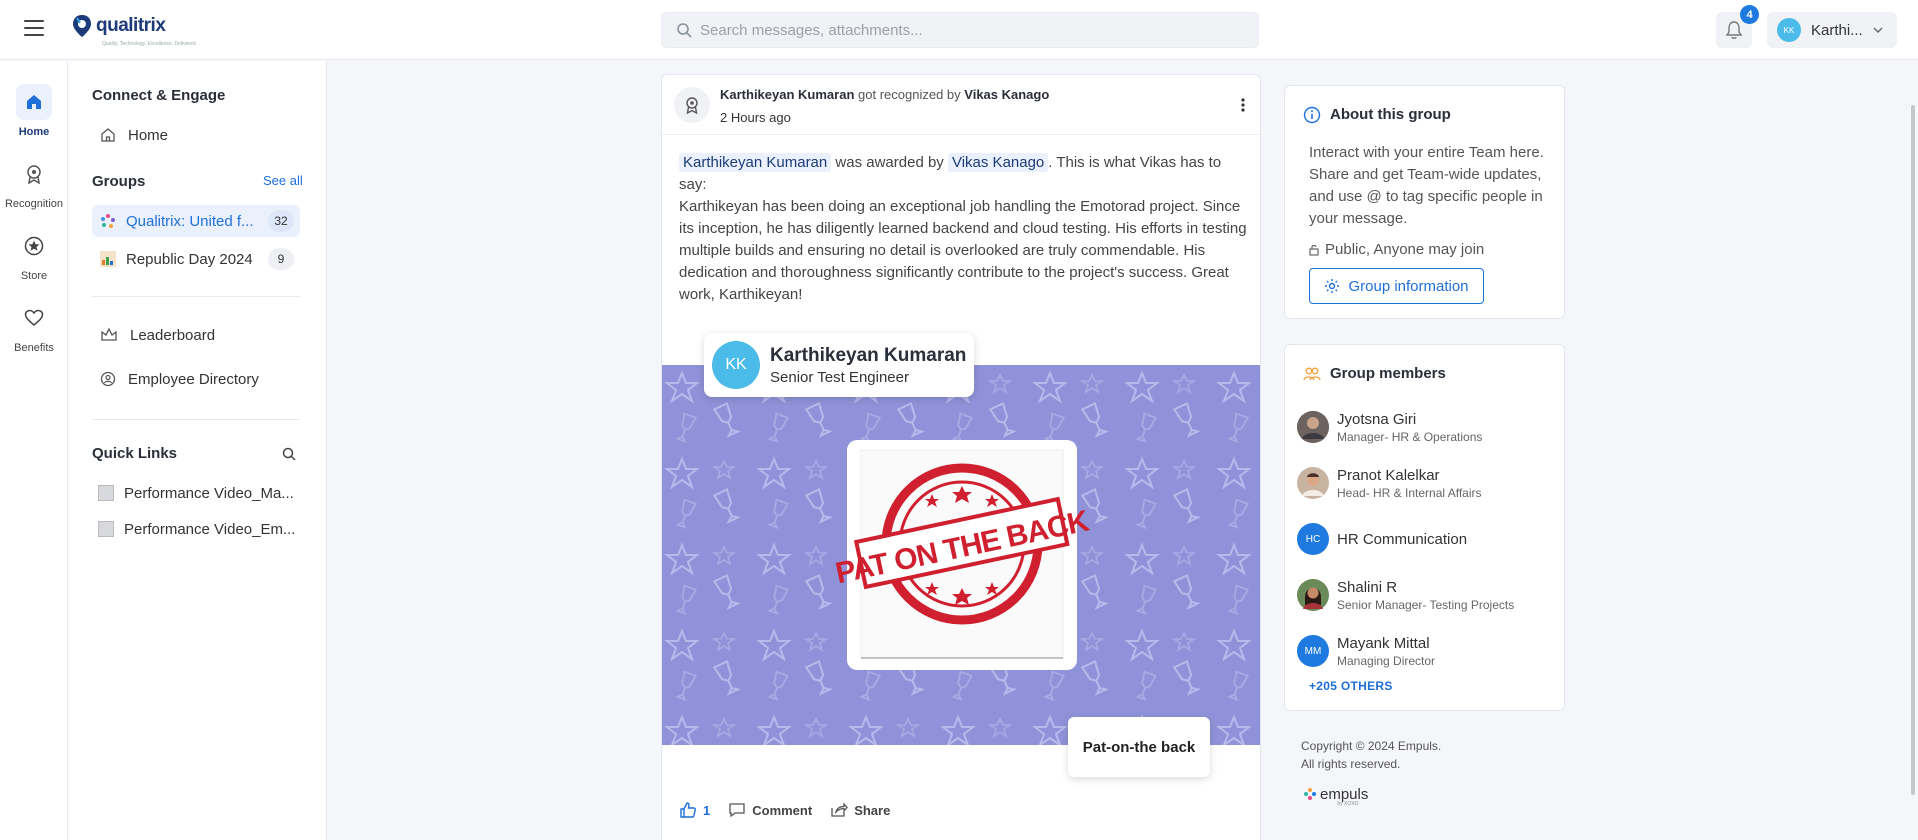  Describe the element at coordinates (1749, 14) in the screenshot. I see `notification-count-badge: 4` at that location.